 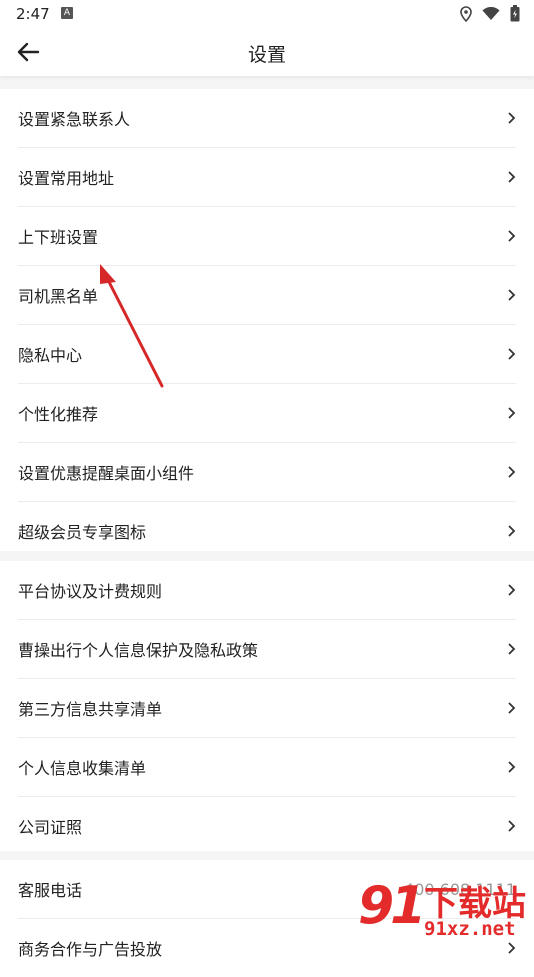 I want to click on row-label: 个人信息收集清单, so click(x=82, y=768).